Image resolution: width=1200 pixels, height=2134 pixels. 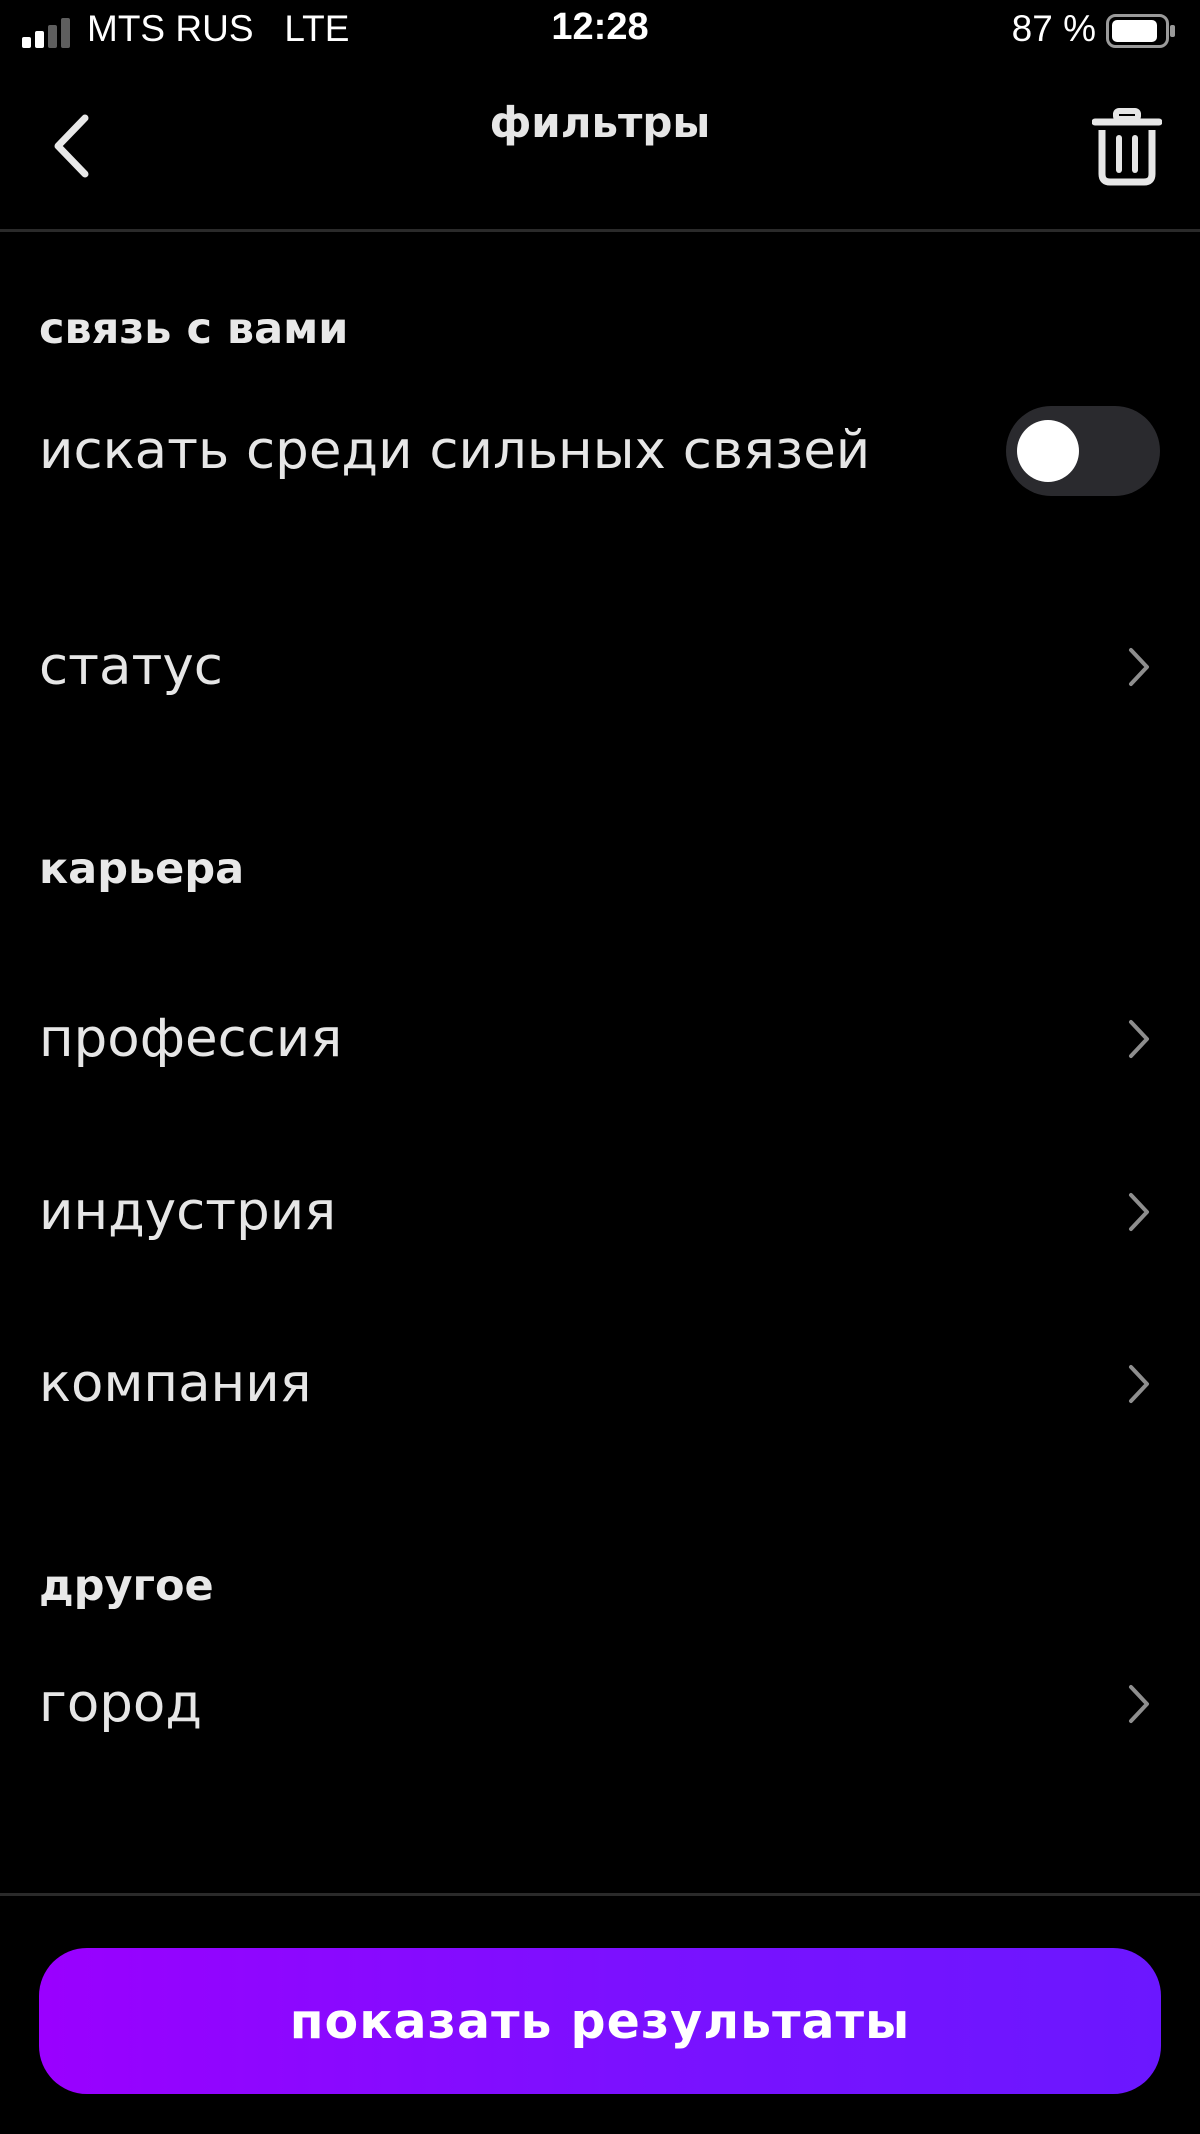 I want to click on clear-filters-button, so click(x=1127, y=147).